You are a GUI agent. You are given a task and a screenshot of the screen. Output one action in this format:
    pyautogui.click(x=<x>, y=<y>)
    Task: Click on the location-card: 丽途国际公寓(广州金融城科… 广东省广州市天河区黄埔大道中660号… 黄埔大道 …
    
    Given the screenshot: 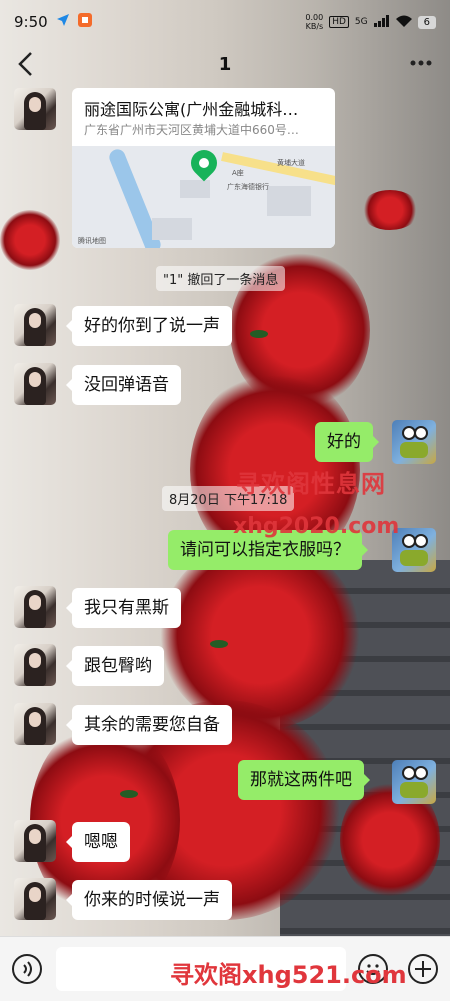 What is the action you would take?
    pyautogui.click(x=203, y=168)
    